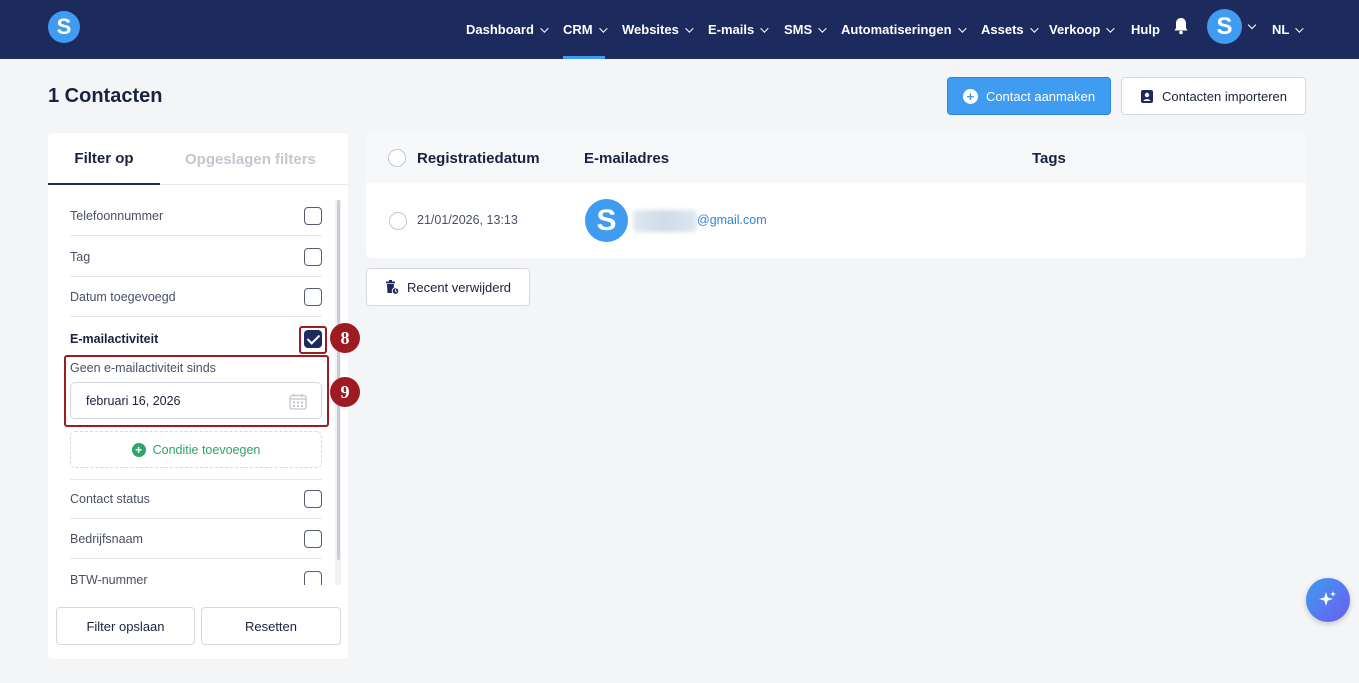  Describe the element at coordinates (196, 217) in the screenshot. I see `filter-item-phone: Telefoonnummer` at that location.